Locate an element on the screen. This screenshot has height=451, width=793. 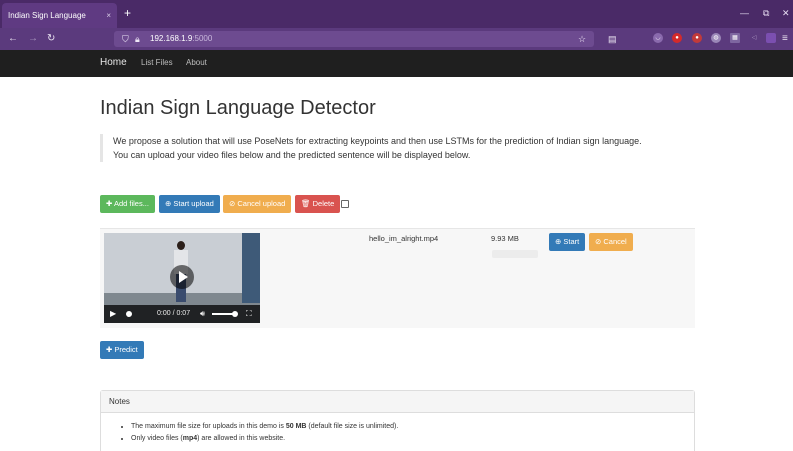
address-bar: ⛉ 🔒︎ 192.168.1.9:5000 ☆ is located at coordinates (354, 39).